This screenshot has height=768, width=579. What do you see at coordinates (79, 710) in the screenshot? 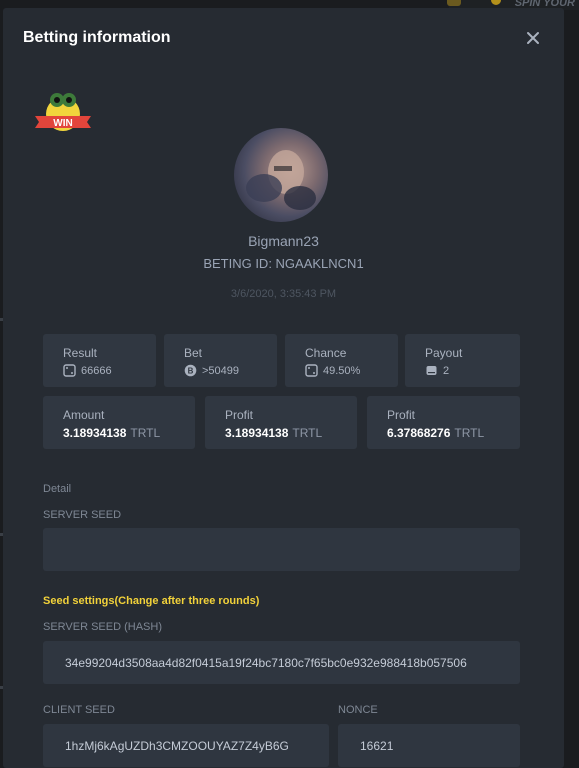
I see `client-seed-label: CLIENT SEED` at bounding box center [79, 710].